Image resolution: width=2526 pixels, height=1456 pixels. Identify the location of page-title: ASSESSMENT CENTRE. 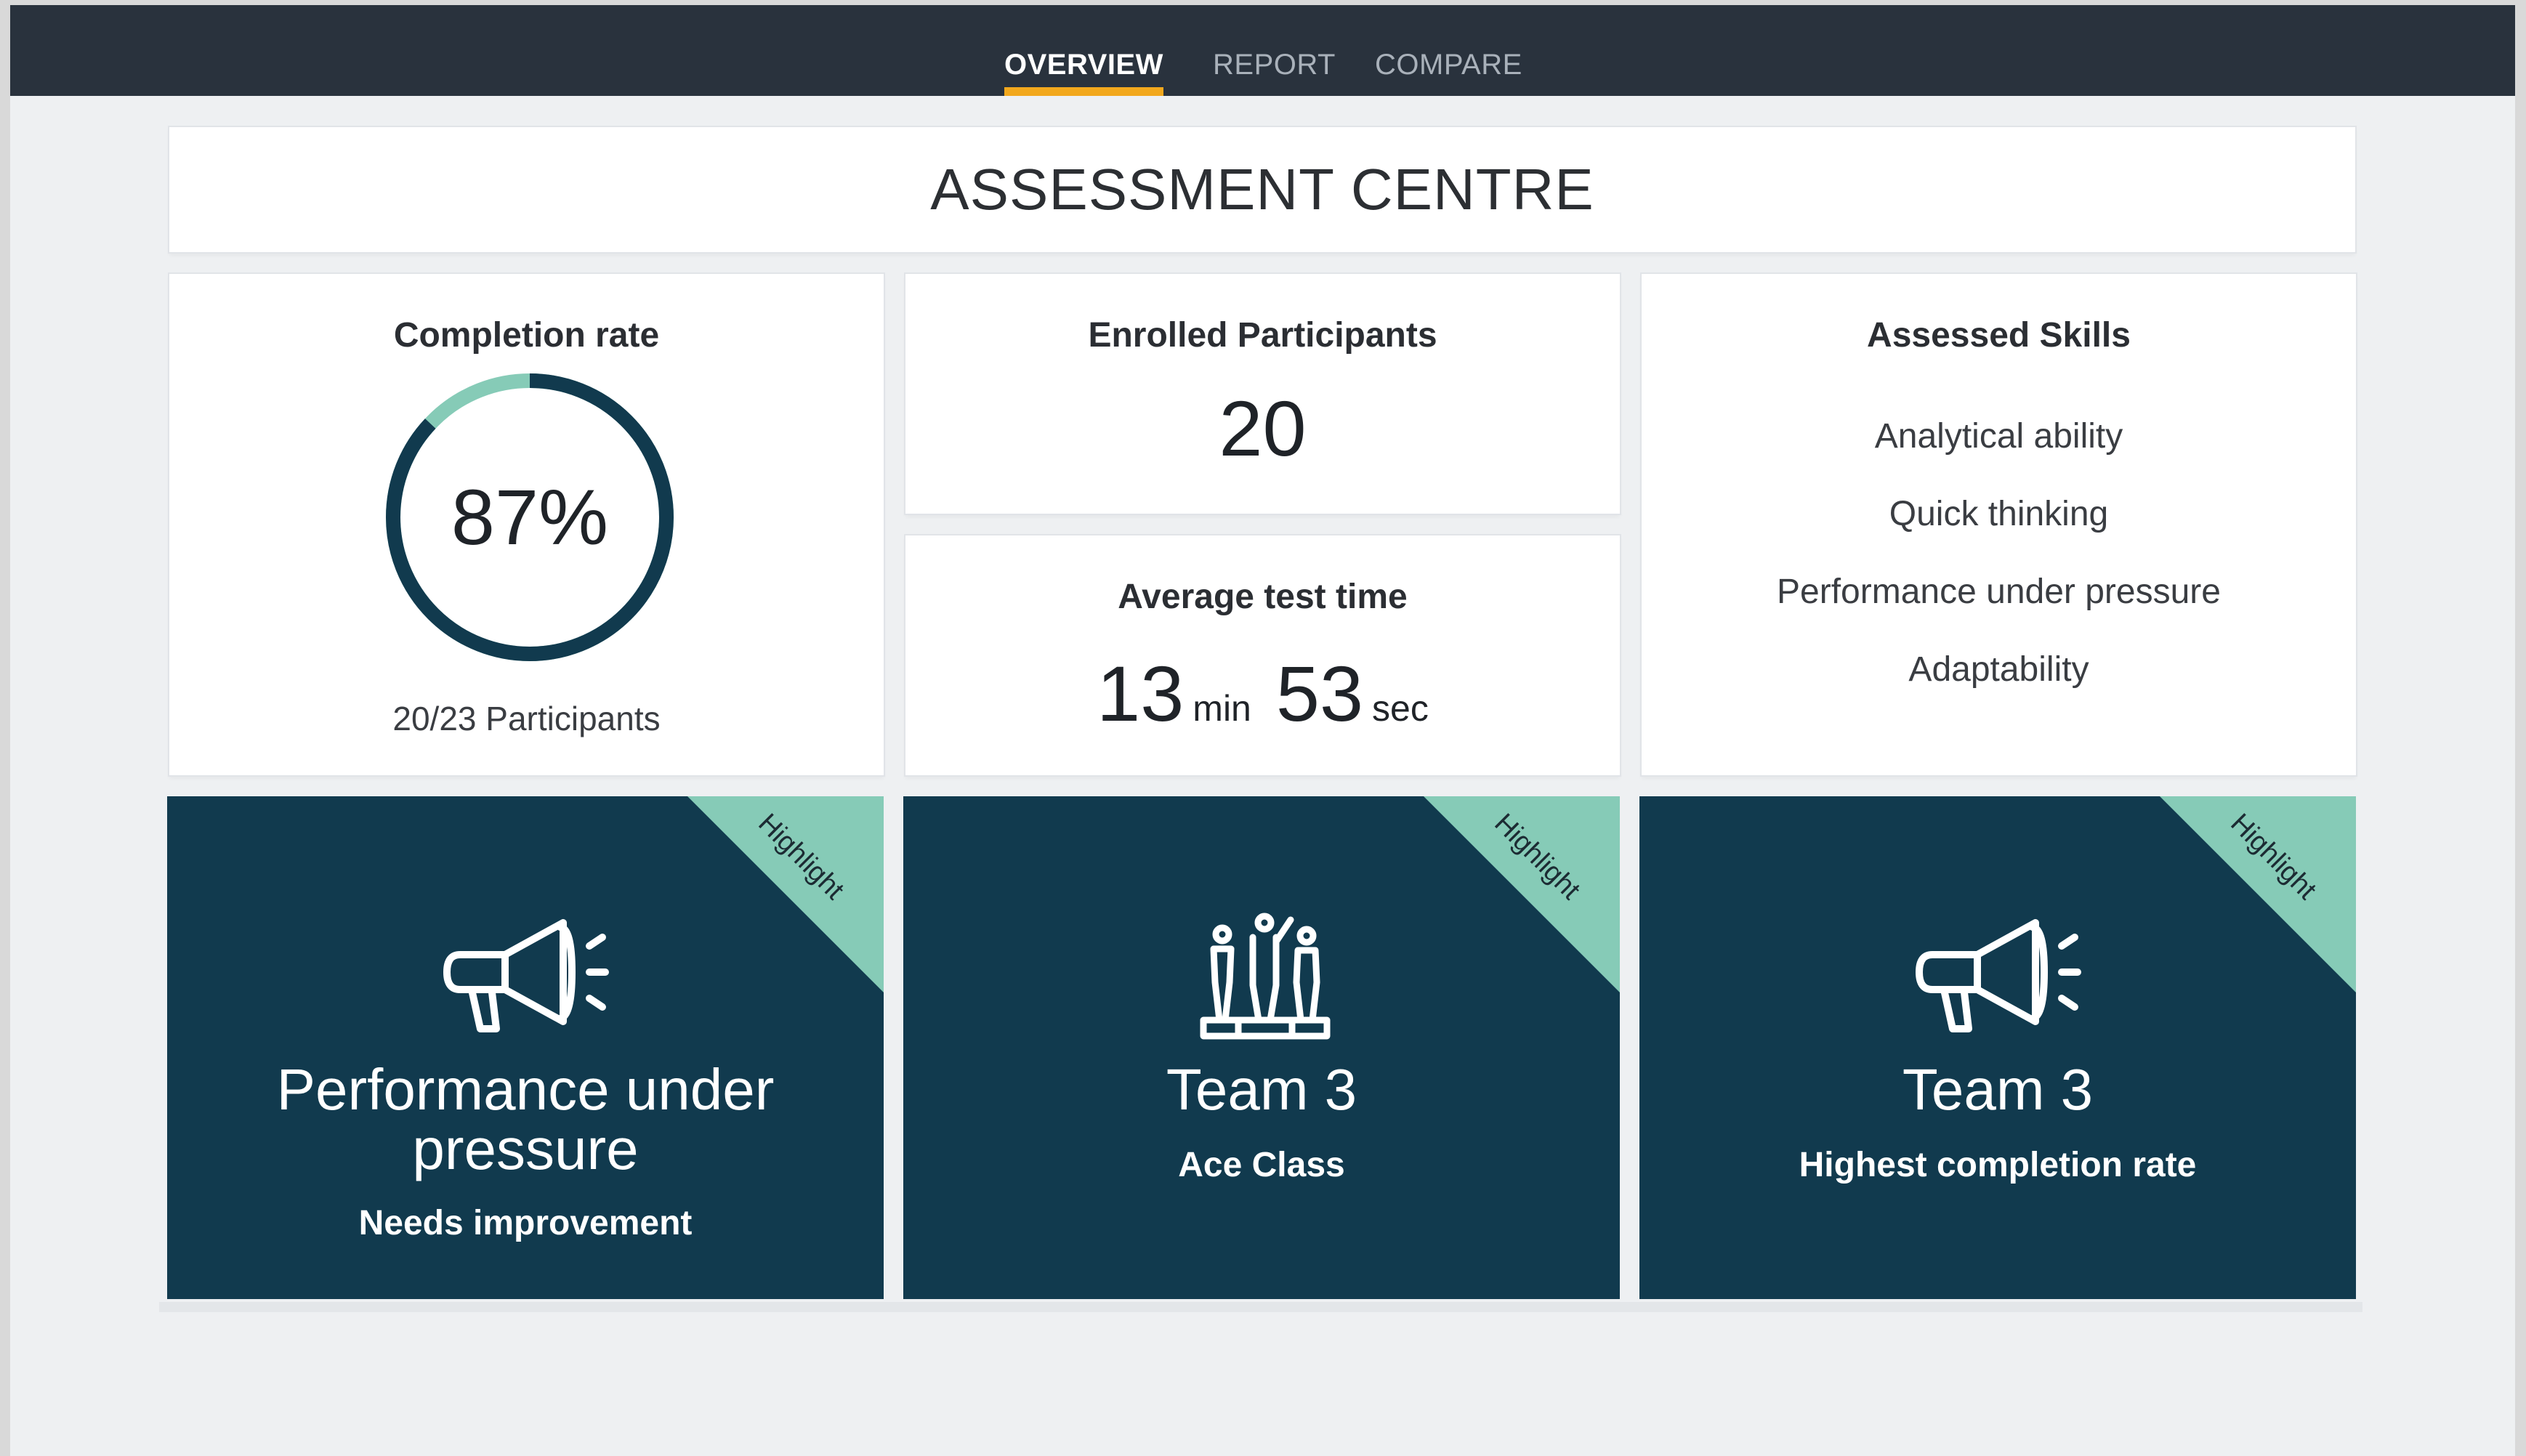
(1262, 189).